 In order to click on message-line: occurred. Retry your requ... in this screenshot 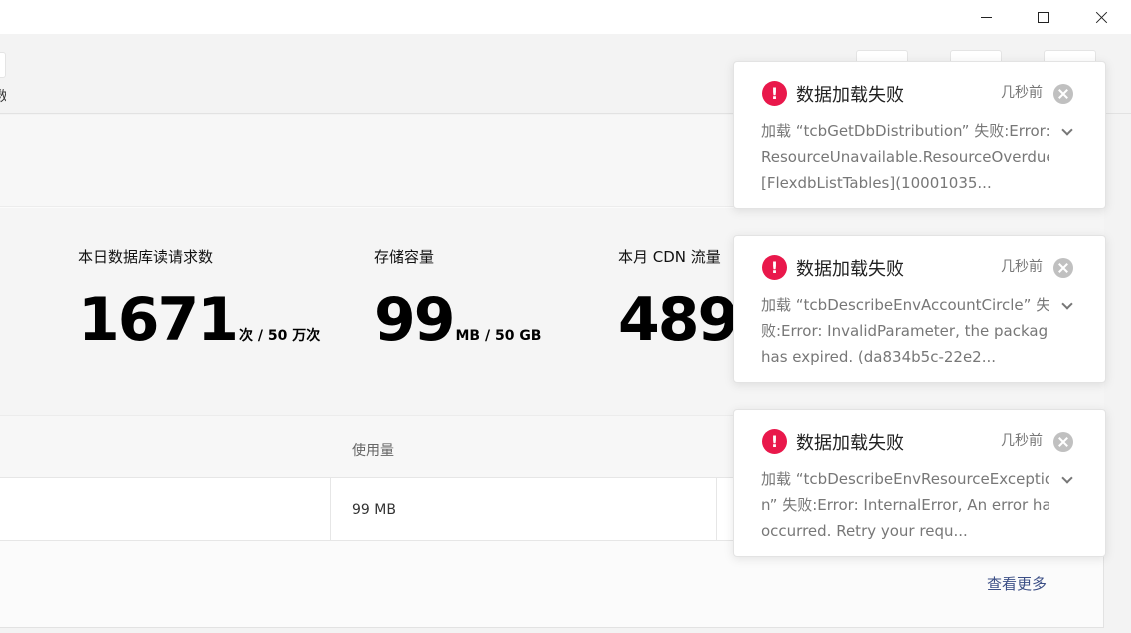, I will do `click(864, 531)`.